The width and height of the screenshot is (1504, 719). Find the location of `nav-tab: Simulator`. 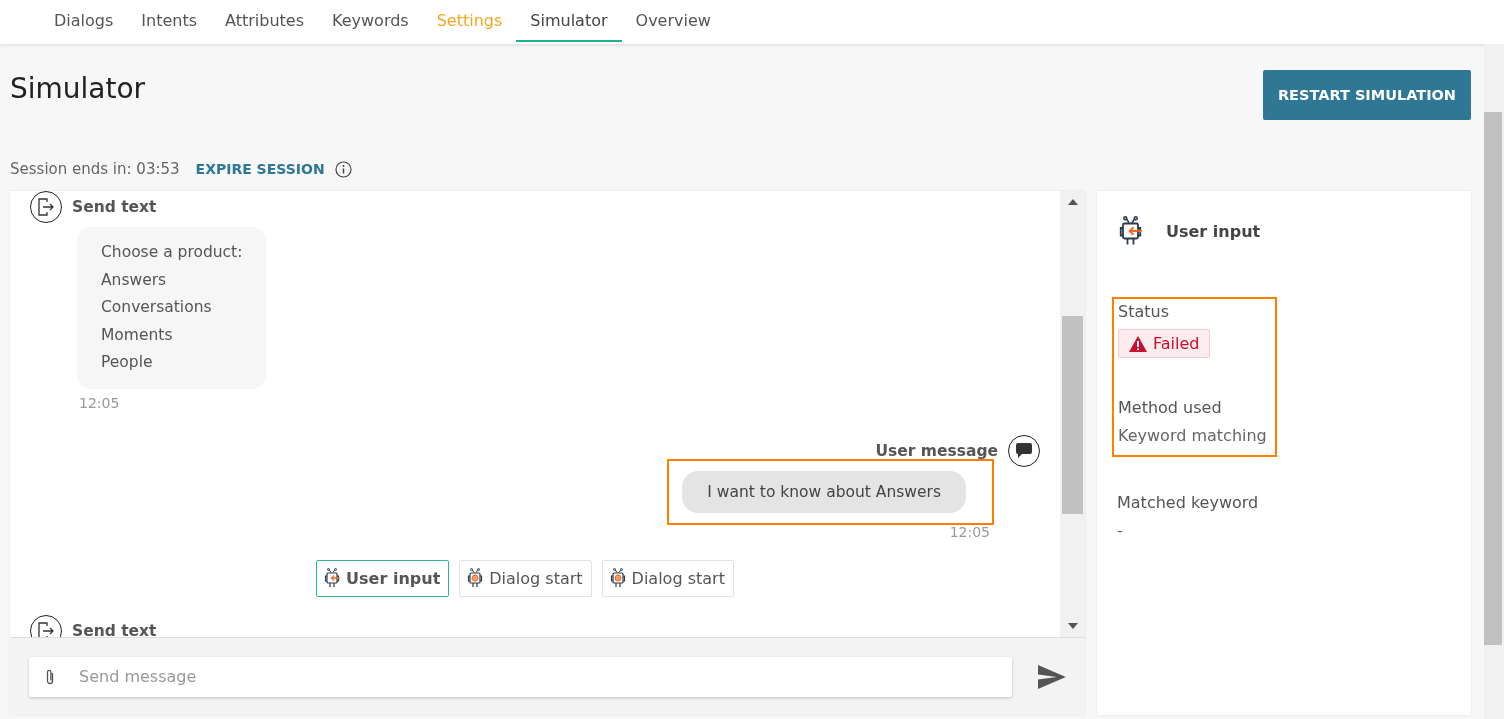

nav-tab: Simulator is located at coordinates (569, 21).